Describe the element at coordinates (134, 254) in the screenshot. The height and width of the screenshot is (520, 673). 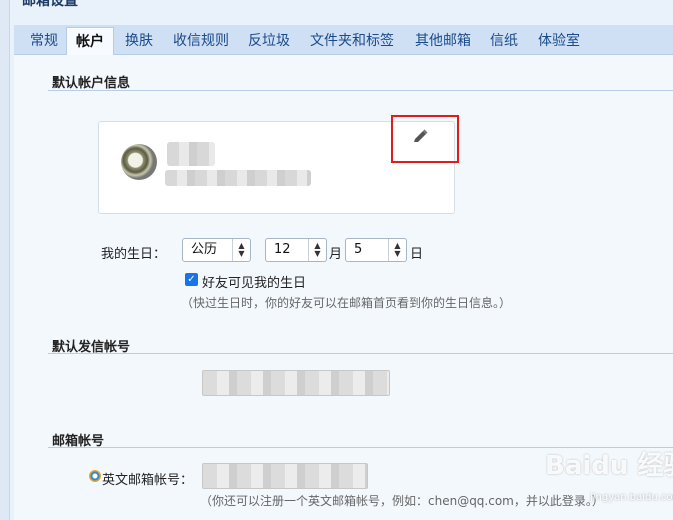
I see `birthday-label: 我的生日：` at that location.